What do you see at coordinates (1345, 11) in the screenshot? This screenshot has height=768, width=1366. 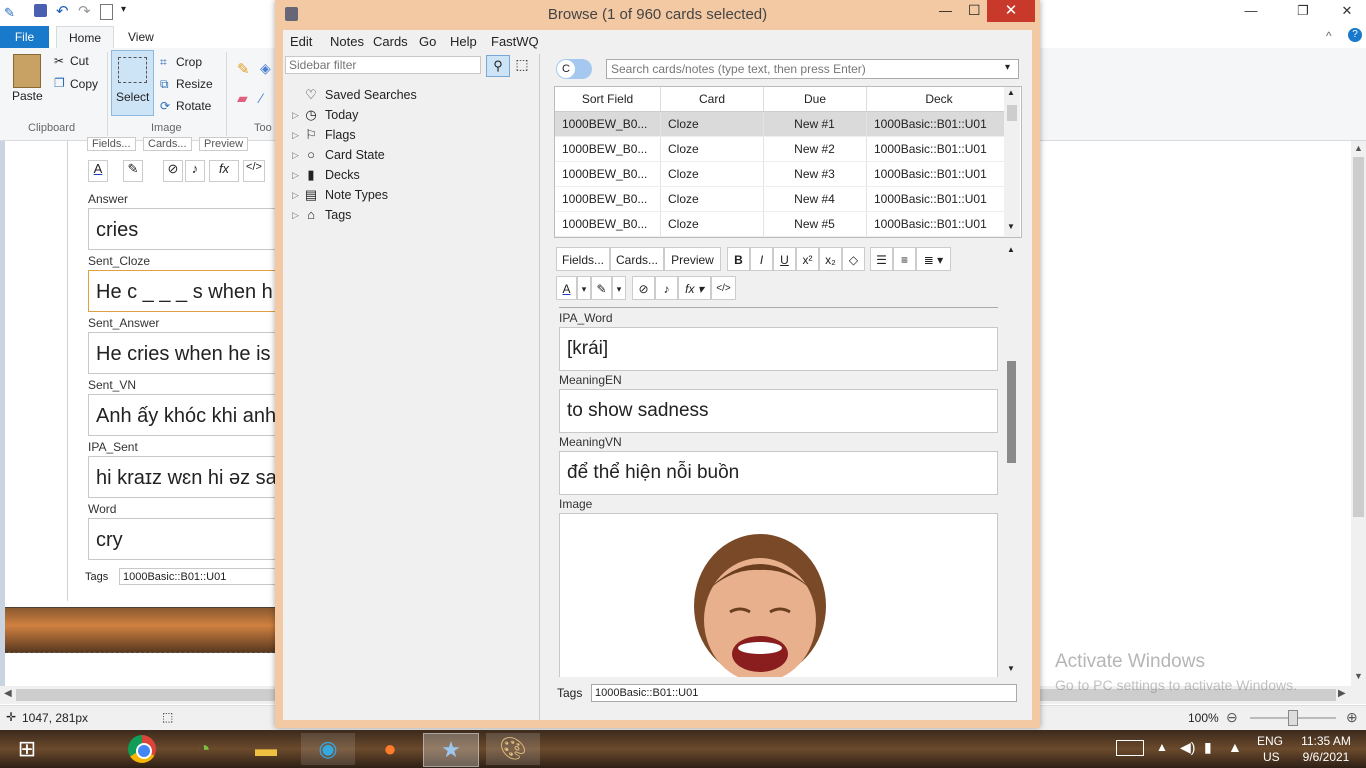 I see `paint-close-button: ✕` at bounding box center [1345, 11].